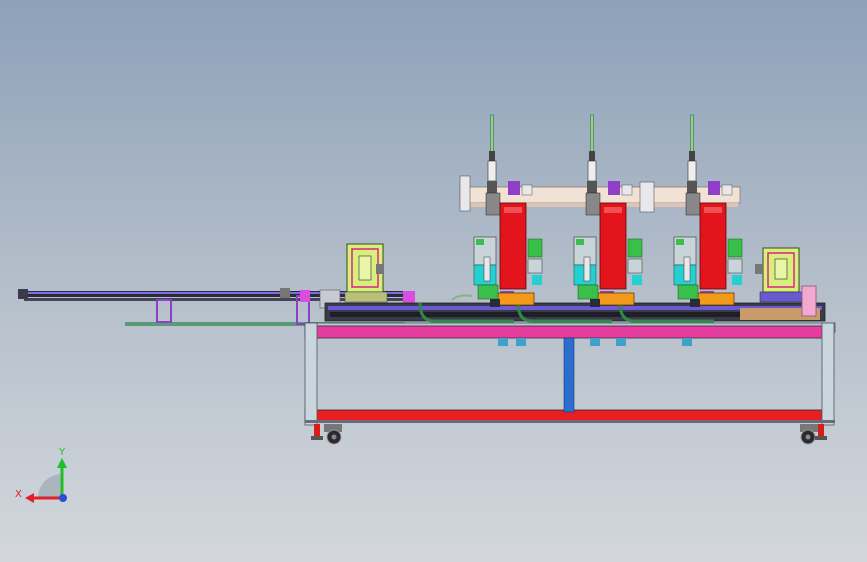 Image resolution: width=867 pixels, height=562 pixels. What do you see at coordinates (303, 307) in the screenshot?
I see `conveyor-support-mid` at bounding box center [303, 307].